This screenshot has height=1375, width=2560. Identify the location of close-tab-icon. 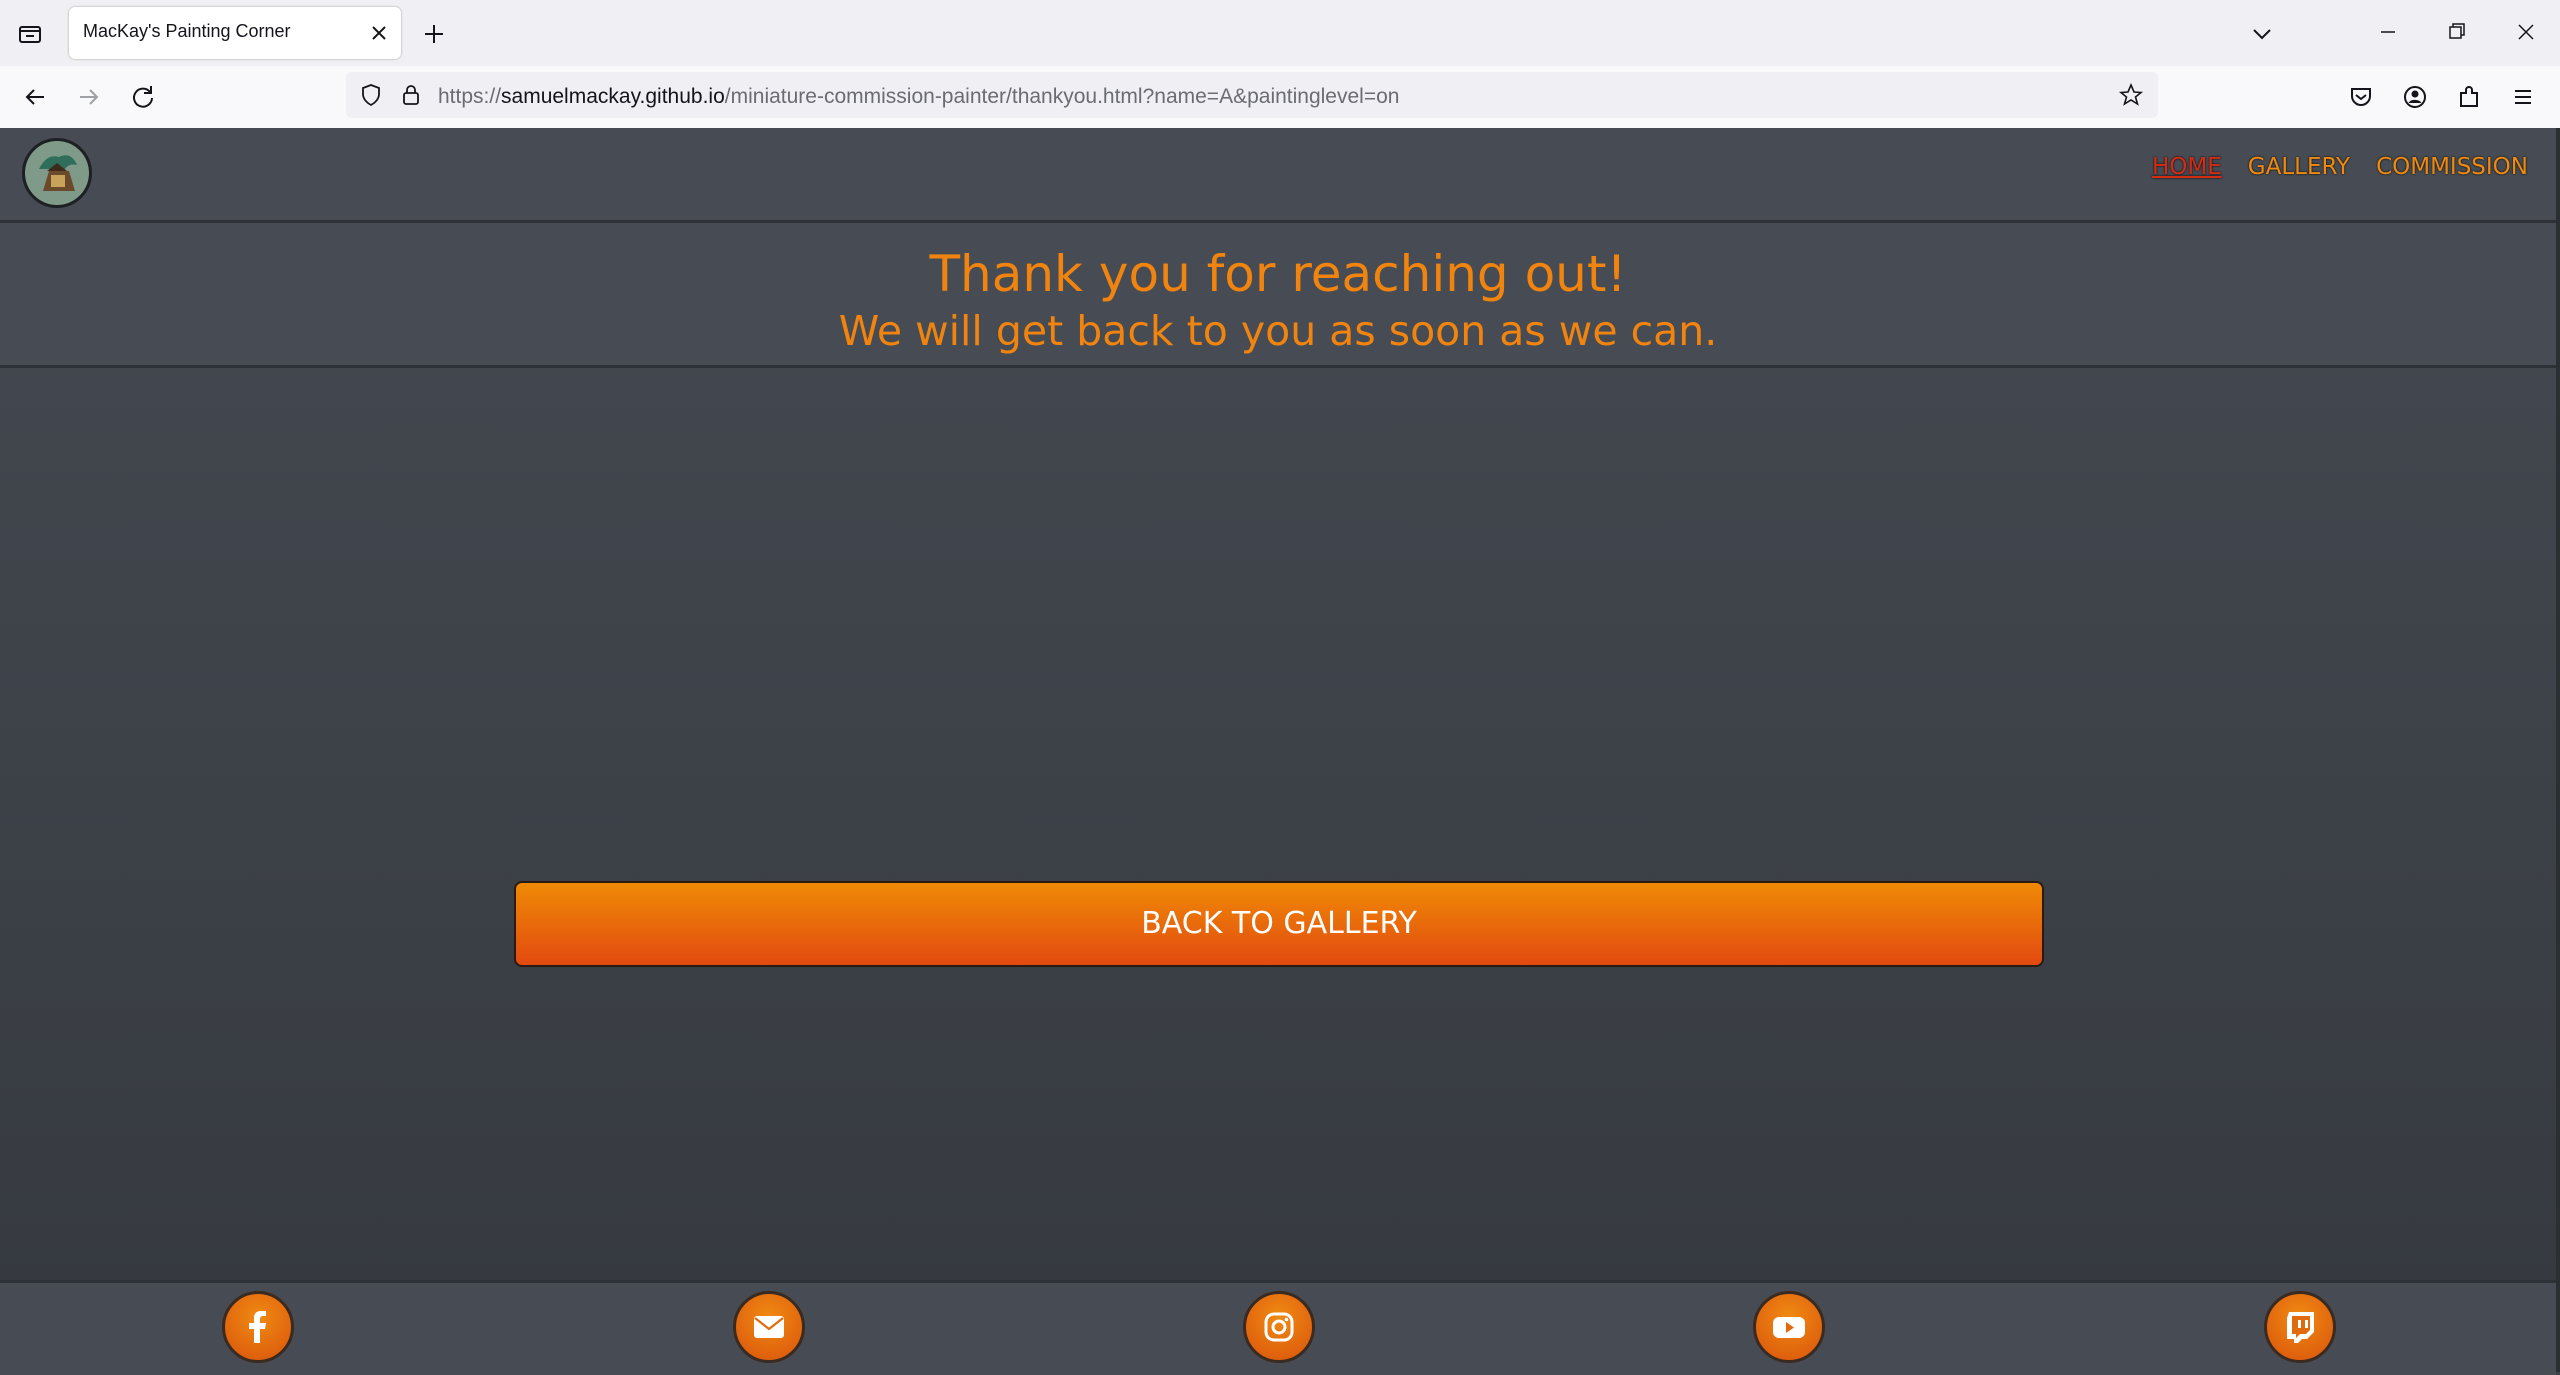
(379, 33).